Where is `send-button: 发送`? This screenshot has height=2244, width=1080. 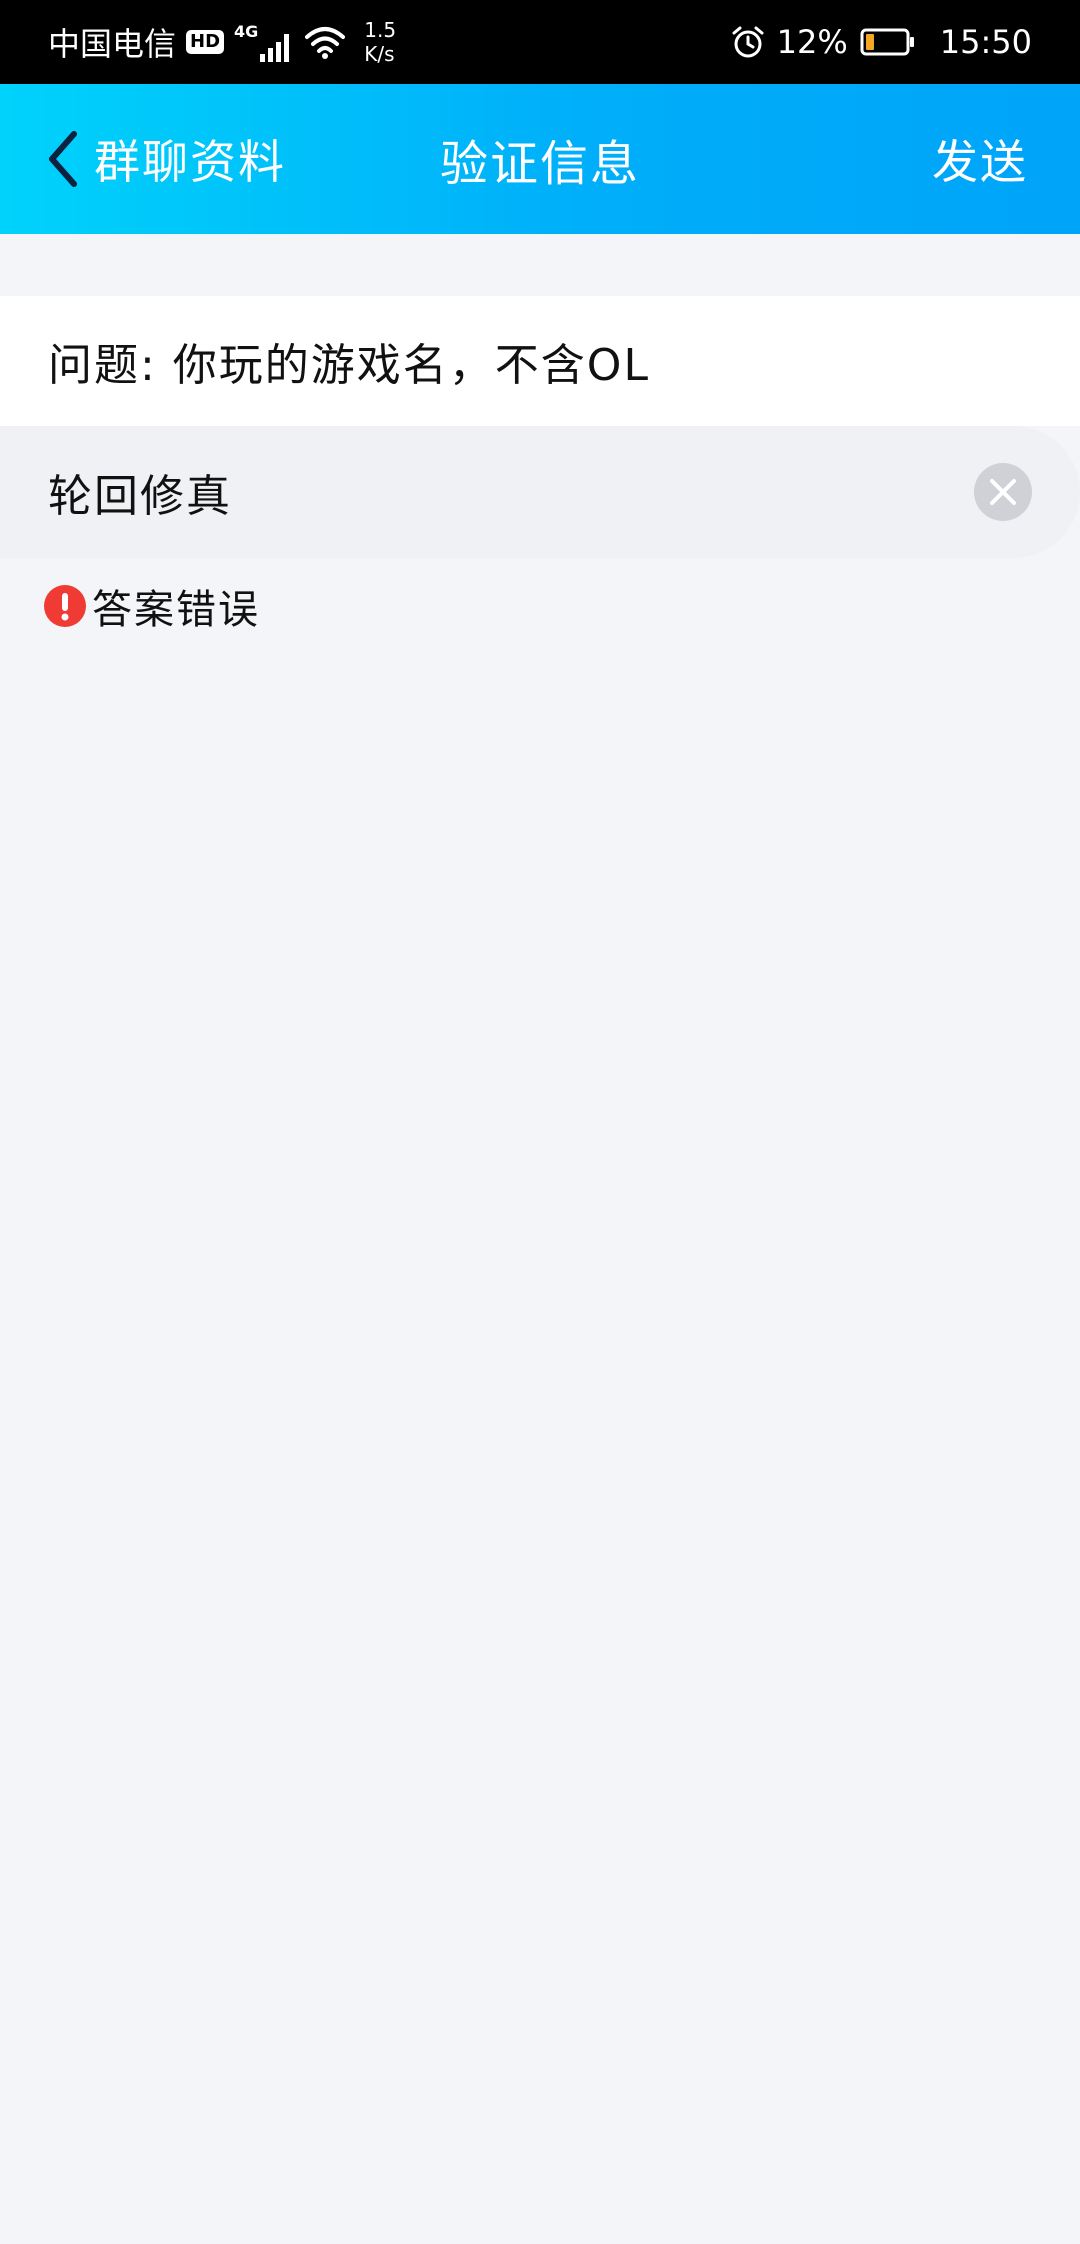
send-button: 发送 is located at coordinates (980, 159).